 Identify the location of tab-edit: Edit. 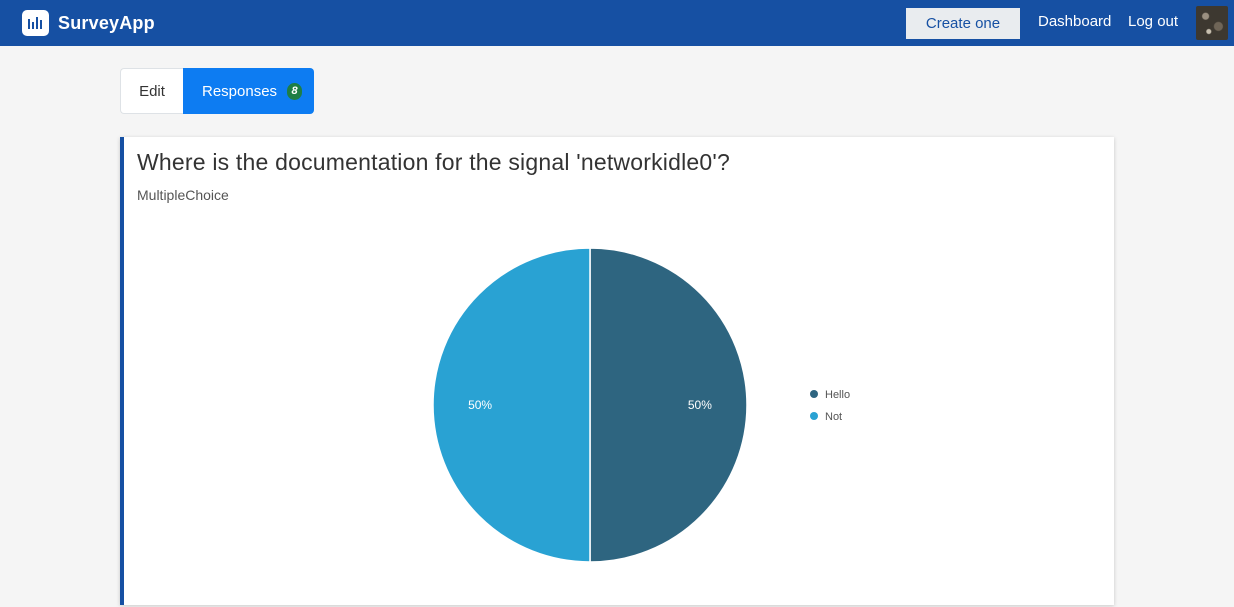
(151, 91).